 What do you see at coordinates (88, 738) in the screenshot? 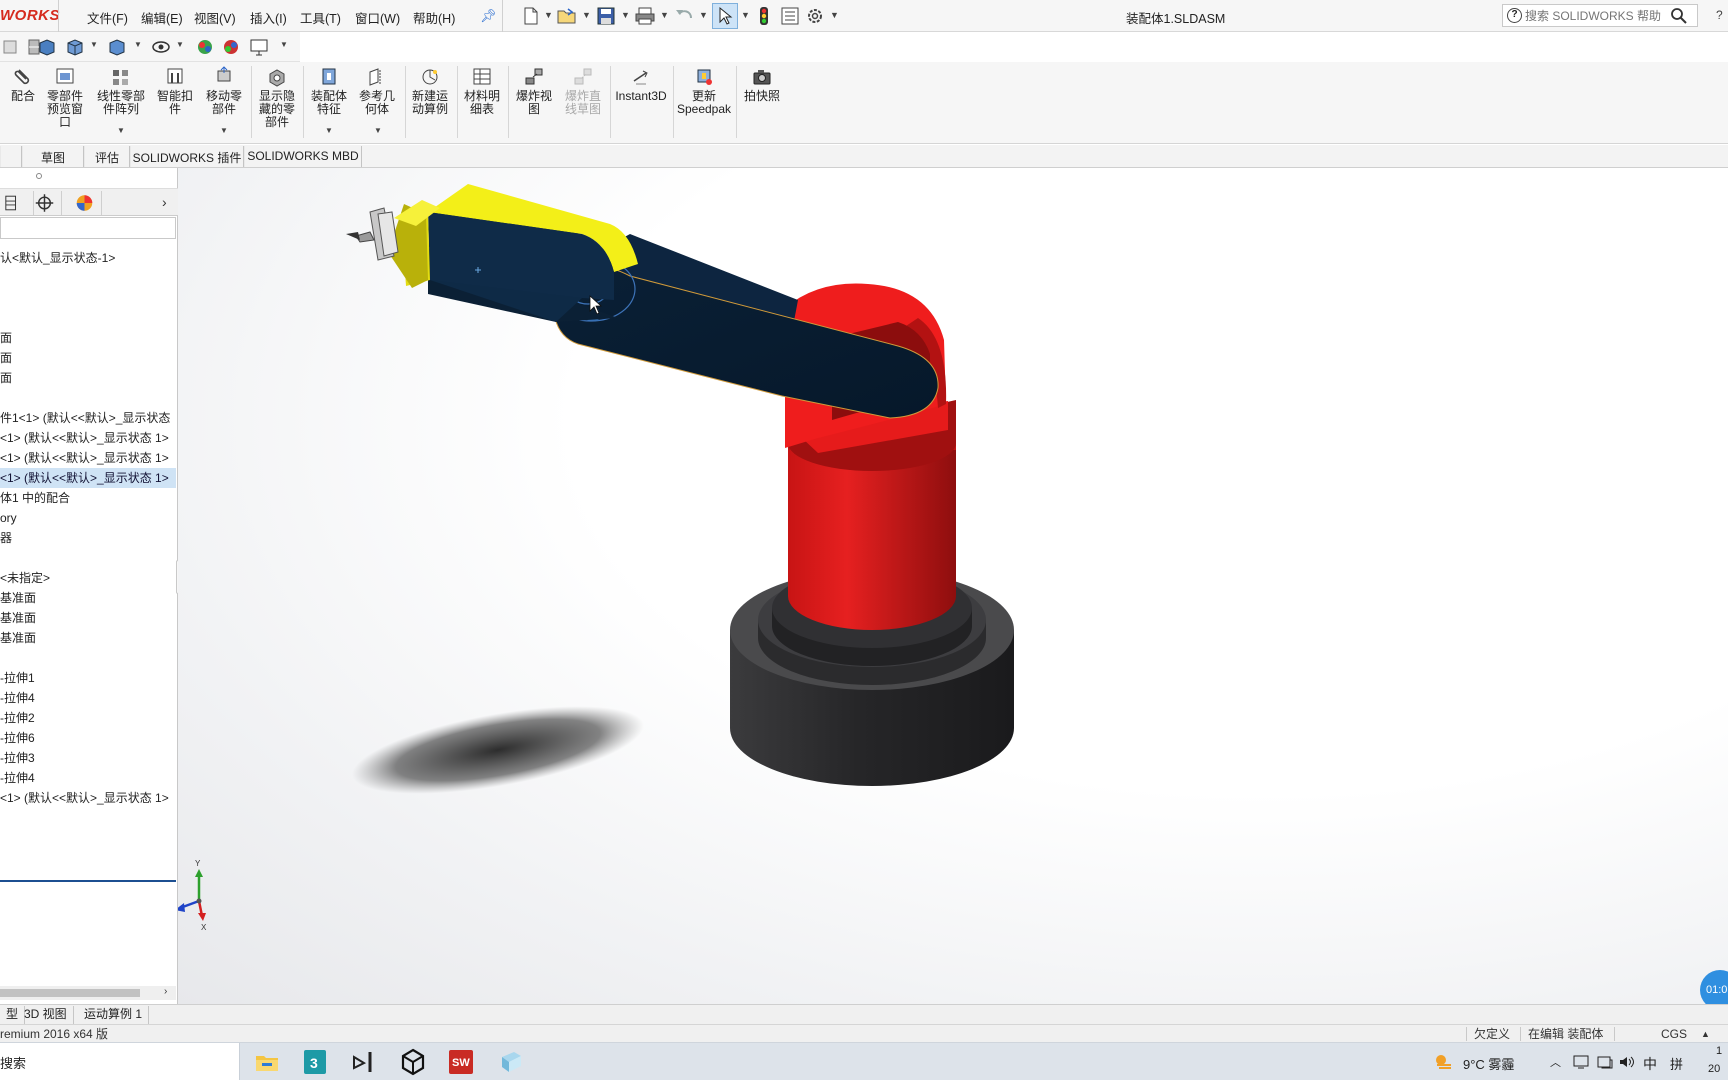
I see `tree-item: -拉伸6` at bounding box center [88, 738].